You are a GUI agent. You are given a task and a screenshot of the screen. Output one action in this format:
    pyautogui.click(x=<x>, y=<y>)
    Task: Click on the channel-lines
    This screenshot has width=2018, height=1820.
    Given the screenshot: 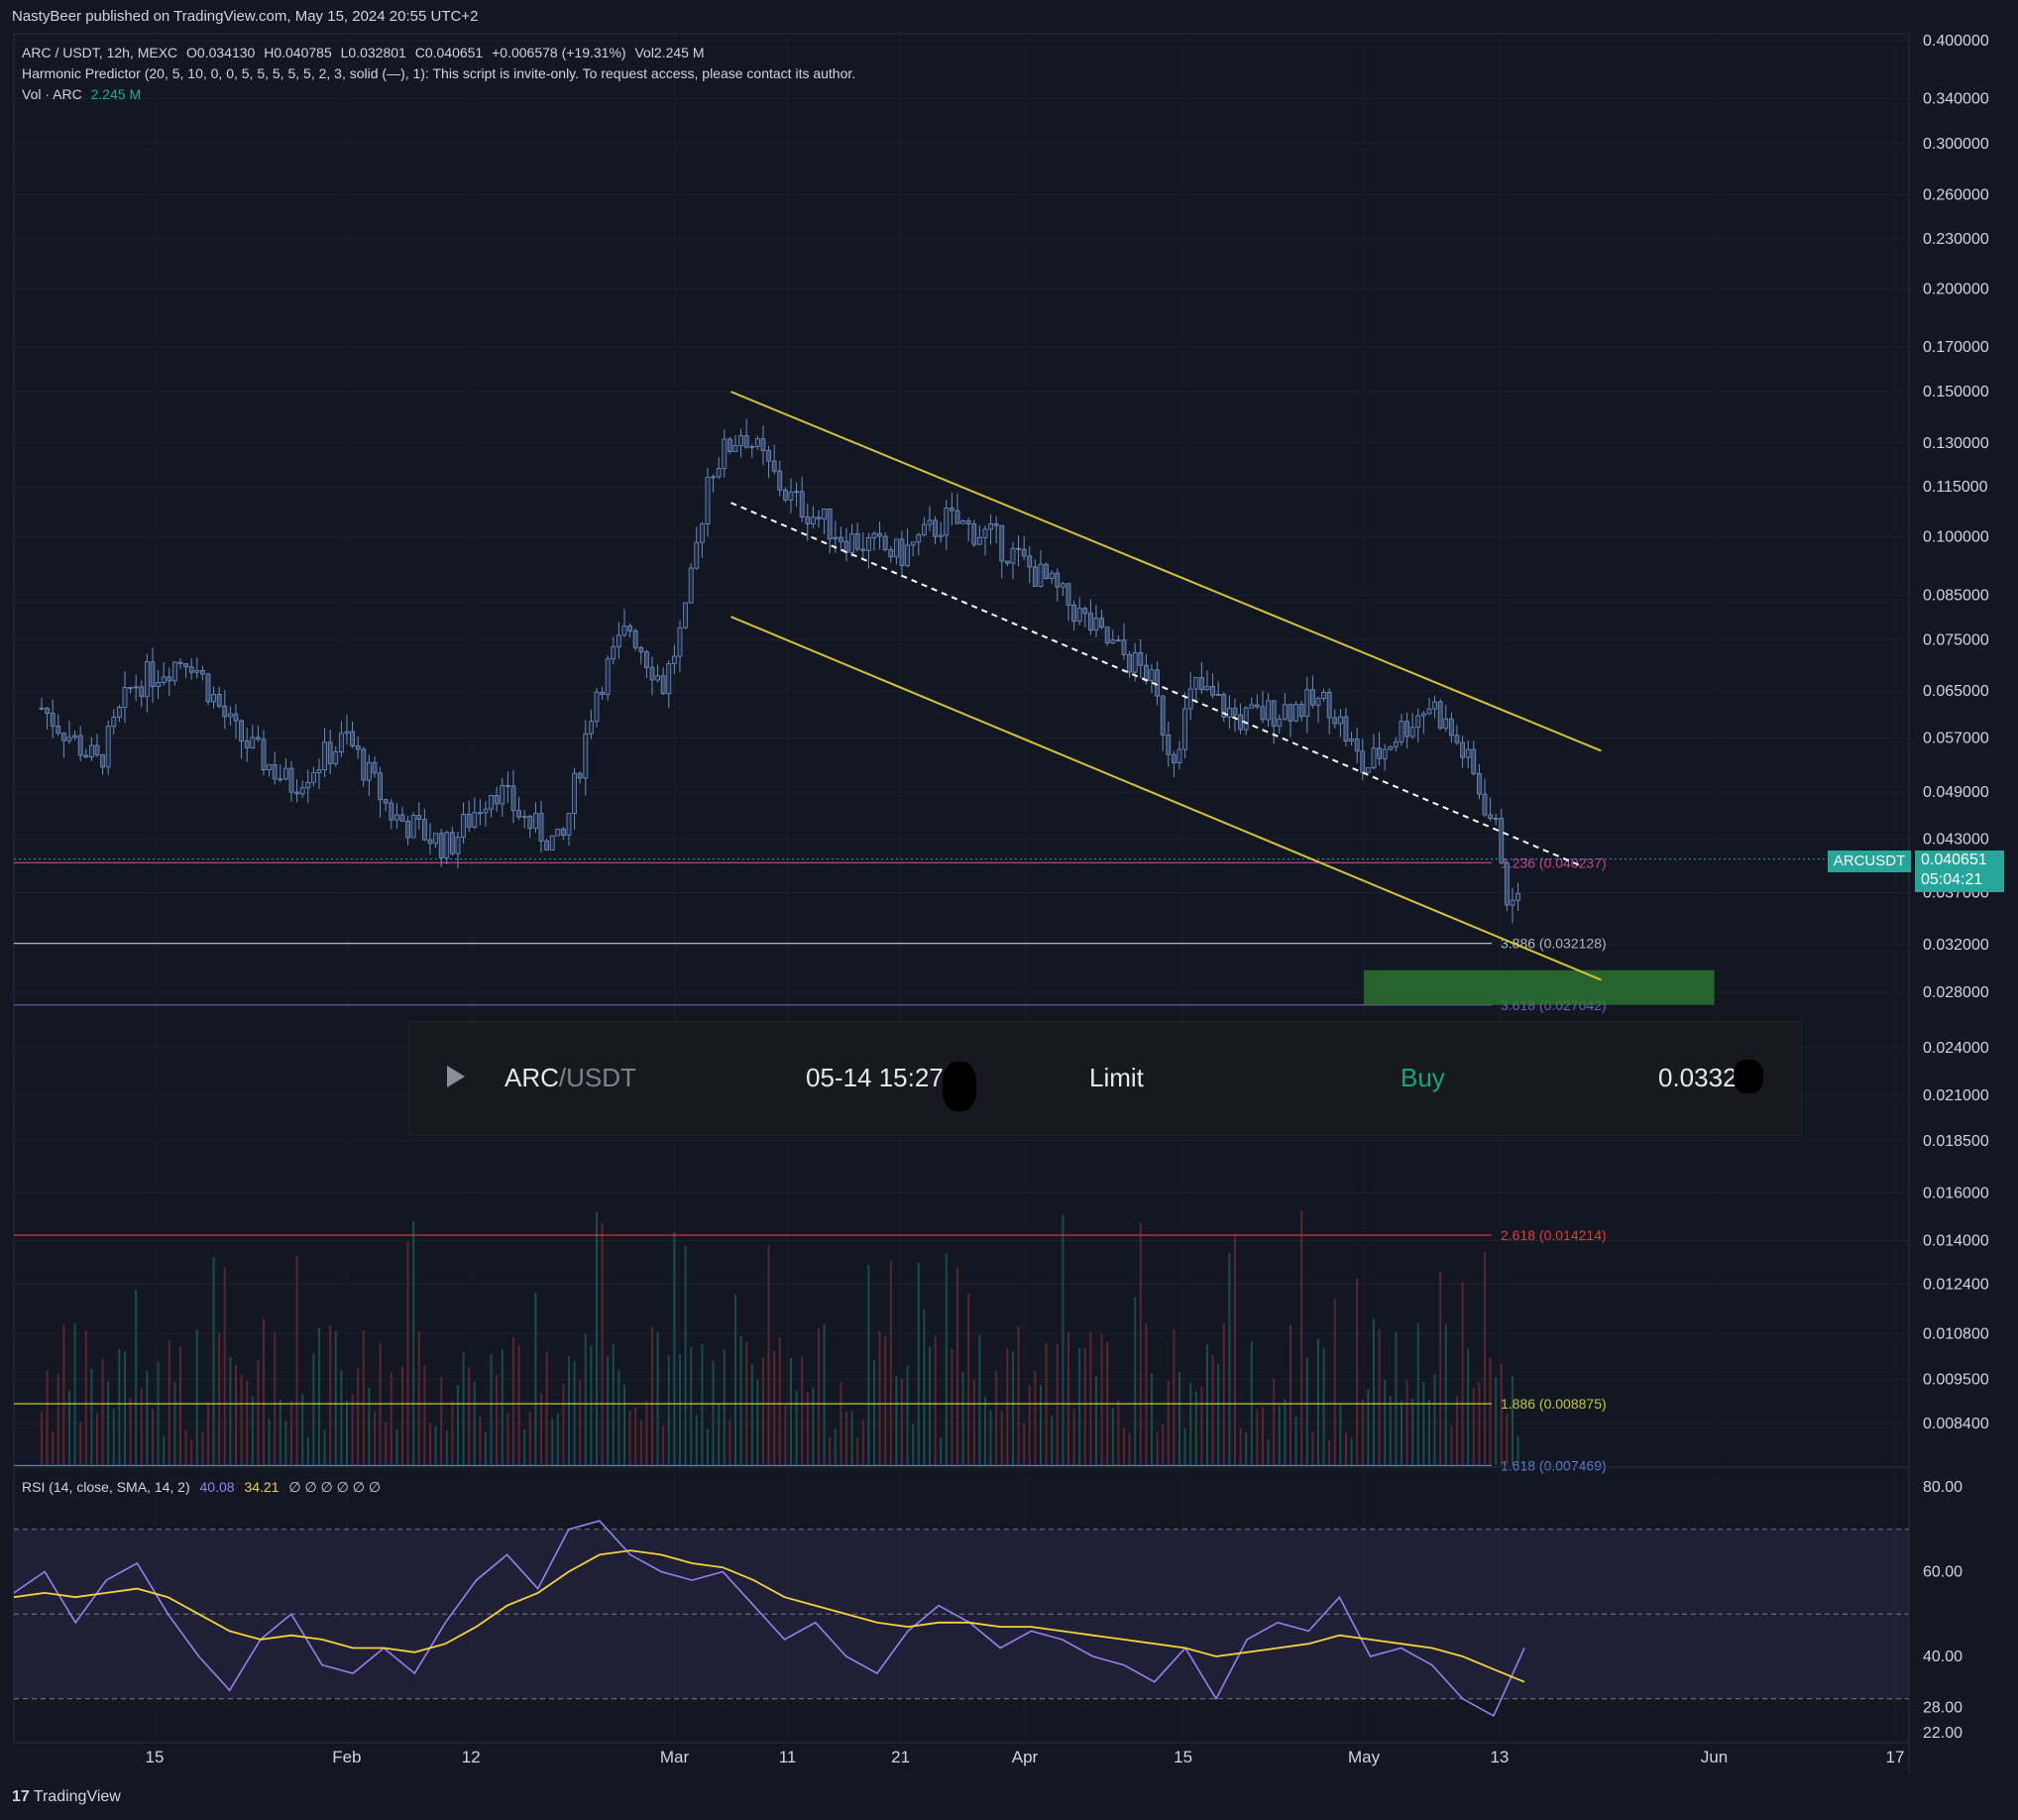 What is the action you would take?
    pyautogui.click(x=1166, y=686)
    